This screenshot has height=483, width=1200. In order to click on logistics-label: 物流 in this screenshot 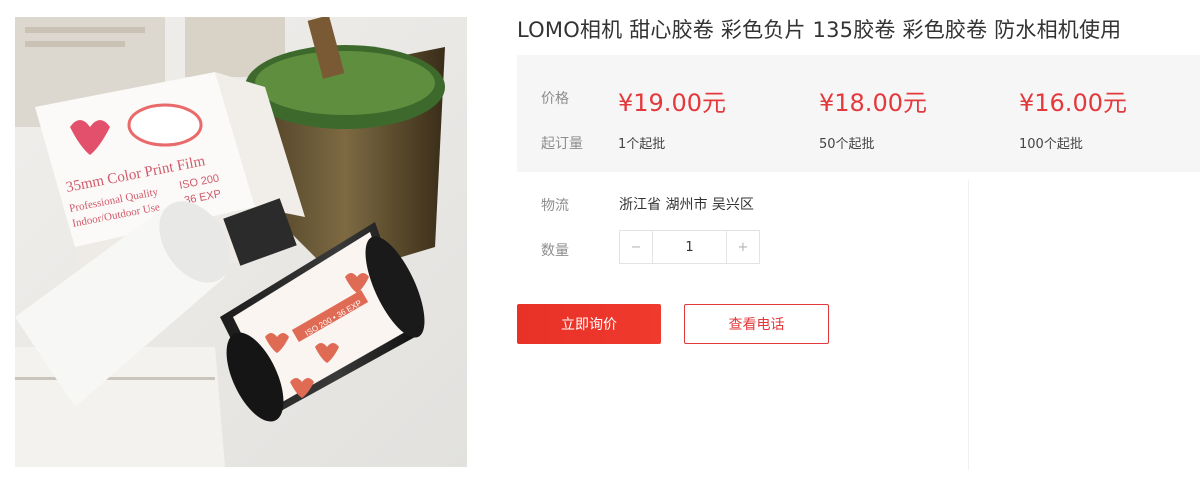, I will do `click(555, 206)`.